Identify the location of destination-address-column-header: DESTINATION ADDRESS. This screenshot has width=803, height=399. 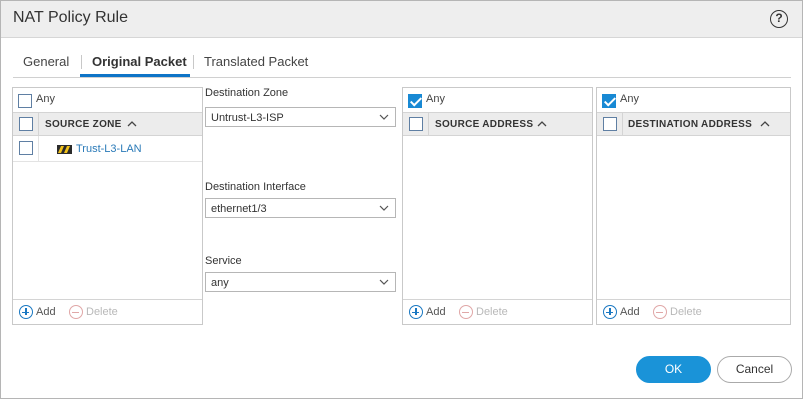
(690, 124).